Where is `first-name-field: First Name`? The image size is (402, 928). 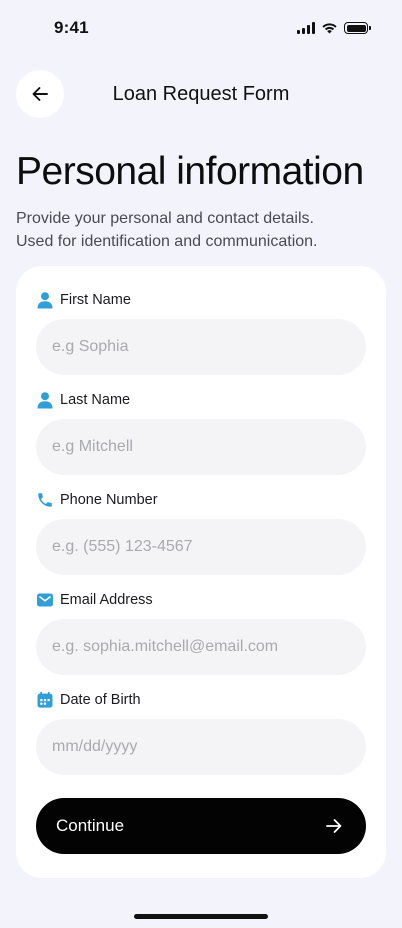
first-name-field: First Name is located at coordinates (201, 332).